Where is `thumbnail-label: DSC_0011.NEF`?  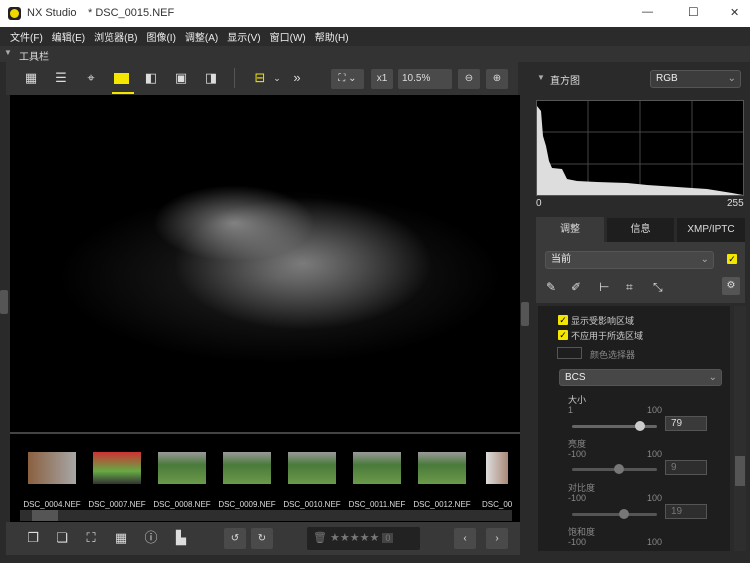
thumbnail-label: DSC_0011.NEF is located at coordinates (377, 504).